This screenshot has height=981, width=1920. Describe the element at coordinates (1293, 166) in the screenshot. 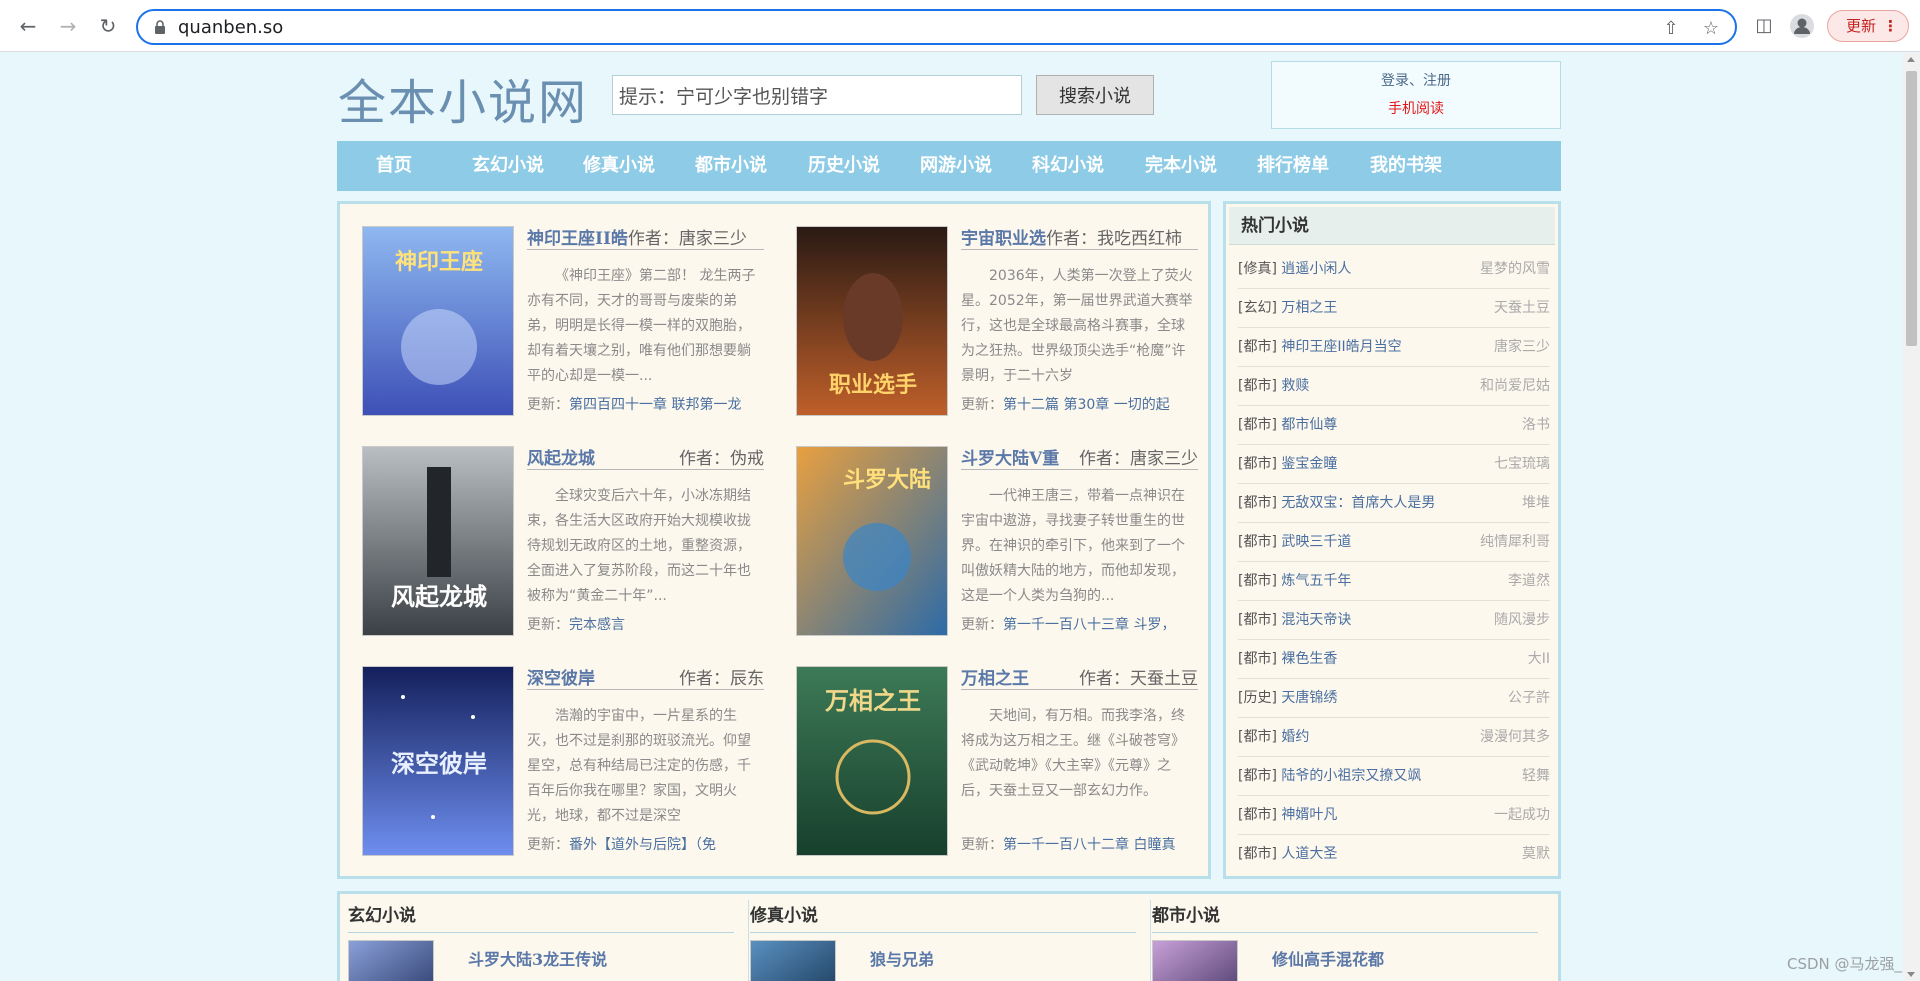

I see `nav-ranking: 排行榜单` at that location.